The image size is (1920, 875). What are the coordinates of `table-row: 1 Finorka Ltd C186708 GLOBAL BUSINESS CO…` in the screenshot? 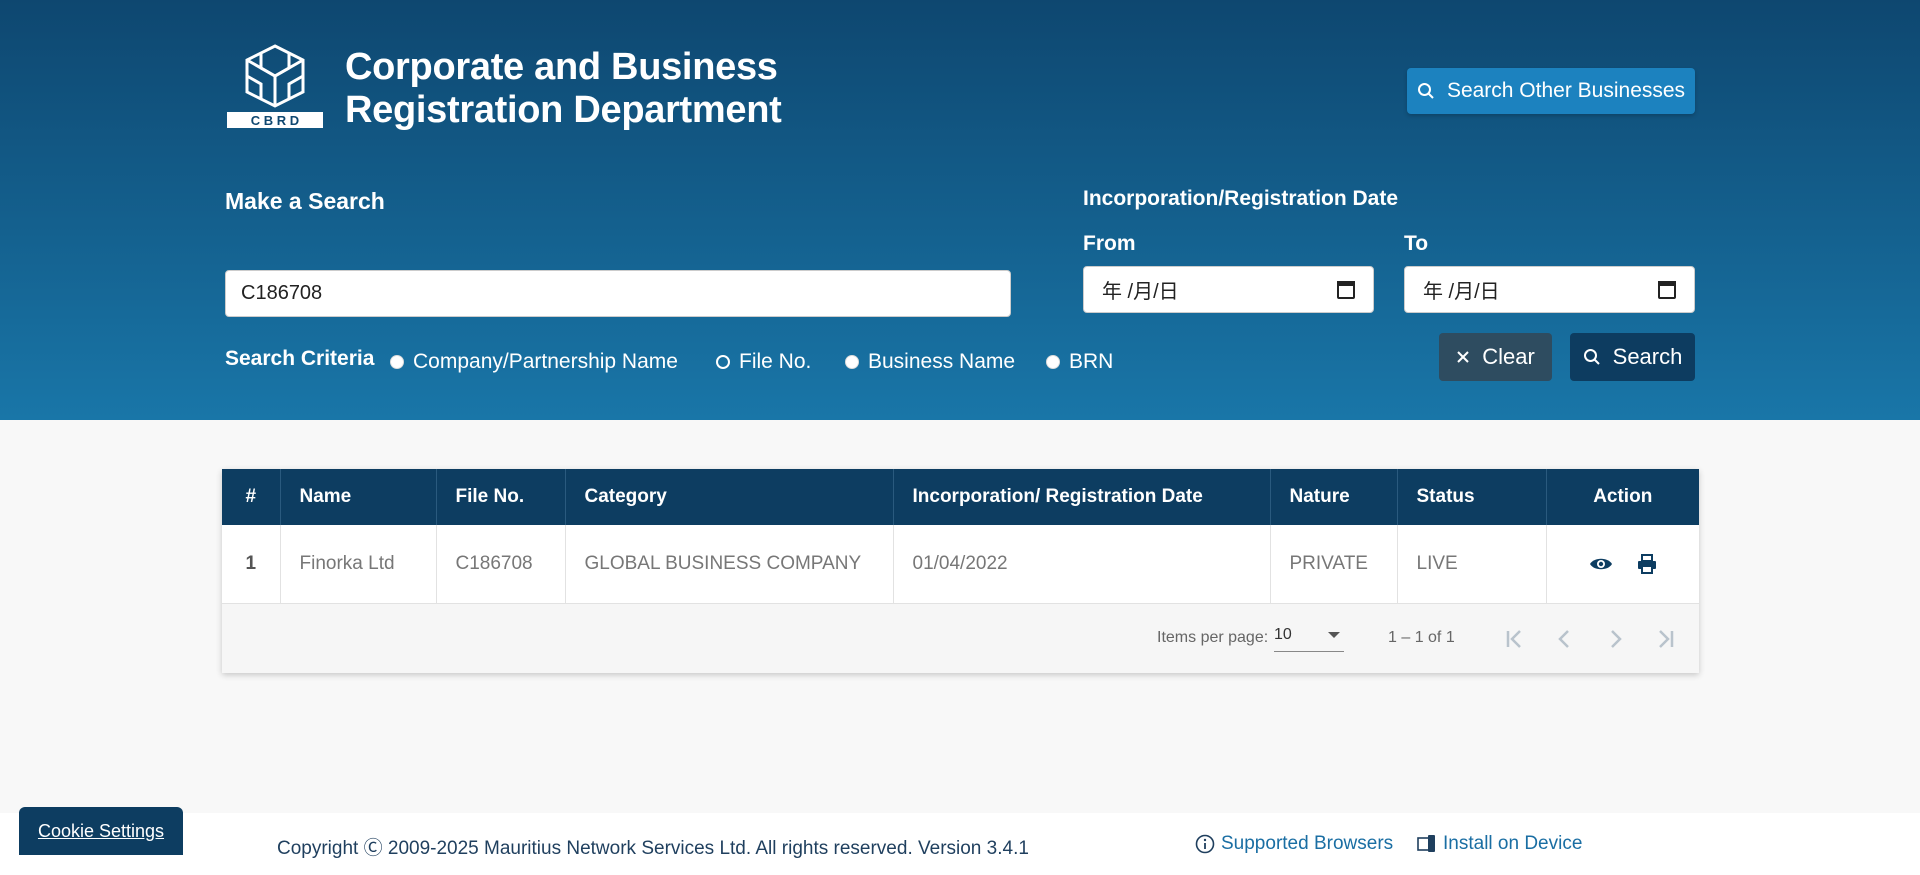 It's located at (960, 564).